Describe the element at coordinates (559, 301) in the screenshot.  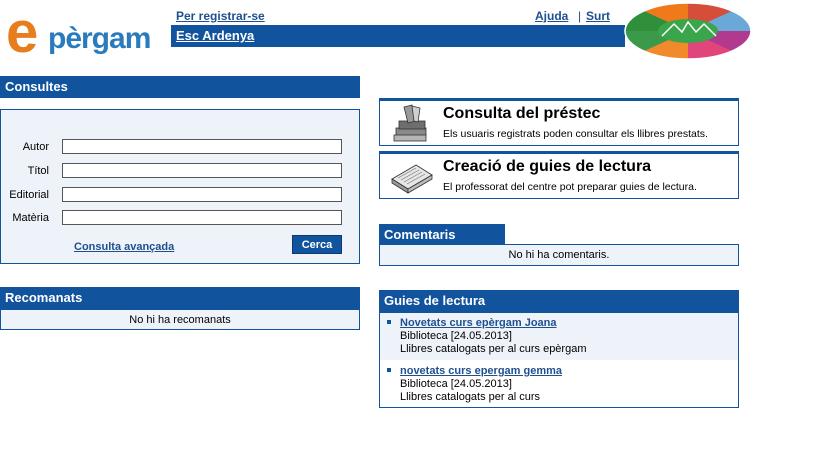
I see `reading-guides-header: Guies de lectura` at that location.